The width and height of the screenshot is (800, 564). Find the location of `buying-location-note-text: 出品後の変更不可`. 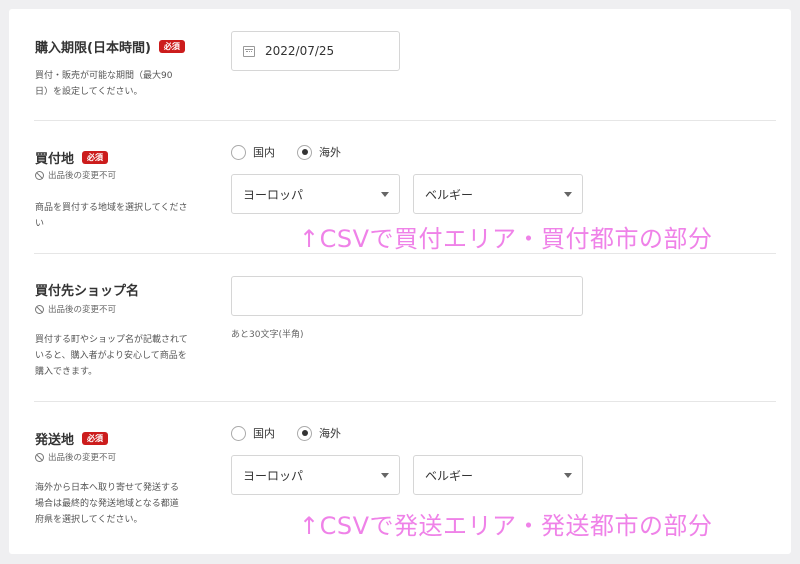

buying-location-note-text: 出品後の変更不可 is located at coordinates (82, 176).